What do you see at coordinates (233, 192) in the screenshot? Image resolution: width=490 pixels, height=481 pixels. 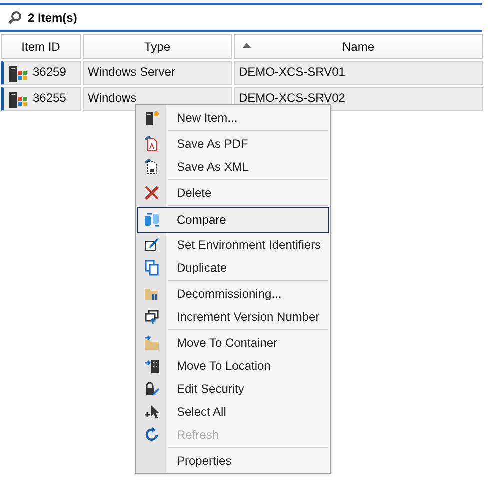 I see `menu-item: Delete` at bounding box center [233, 192].